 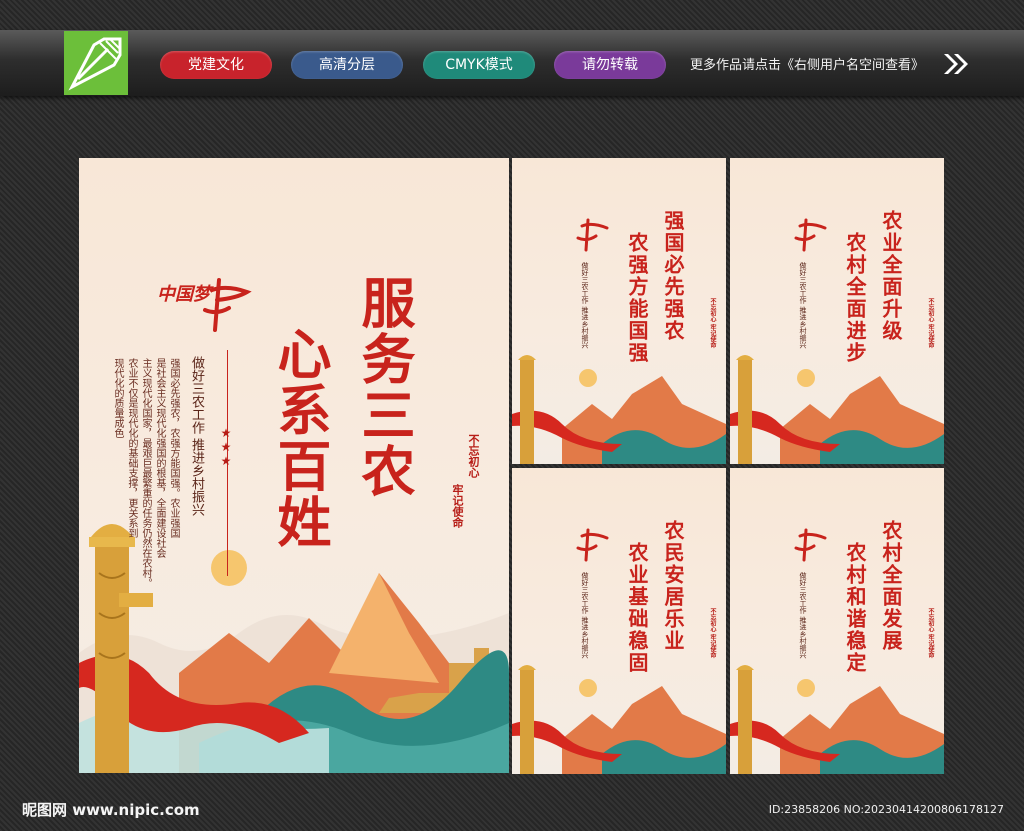 What do you see at coordinates (384, 387) in the screenshot?
I see `main-title-col1: 服务三农` at bounding box center [384, 387].